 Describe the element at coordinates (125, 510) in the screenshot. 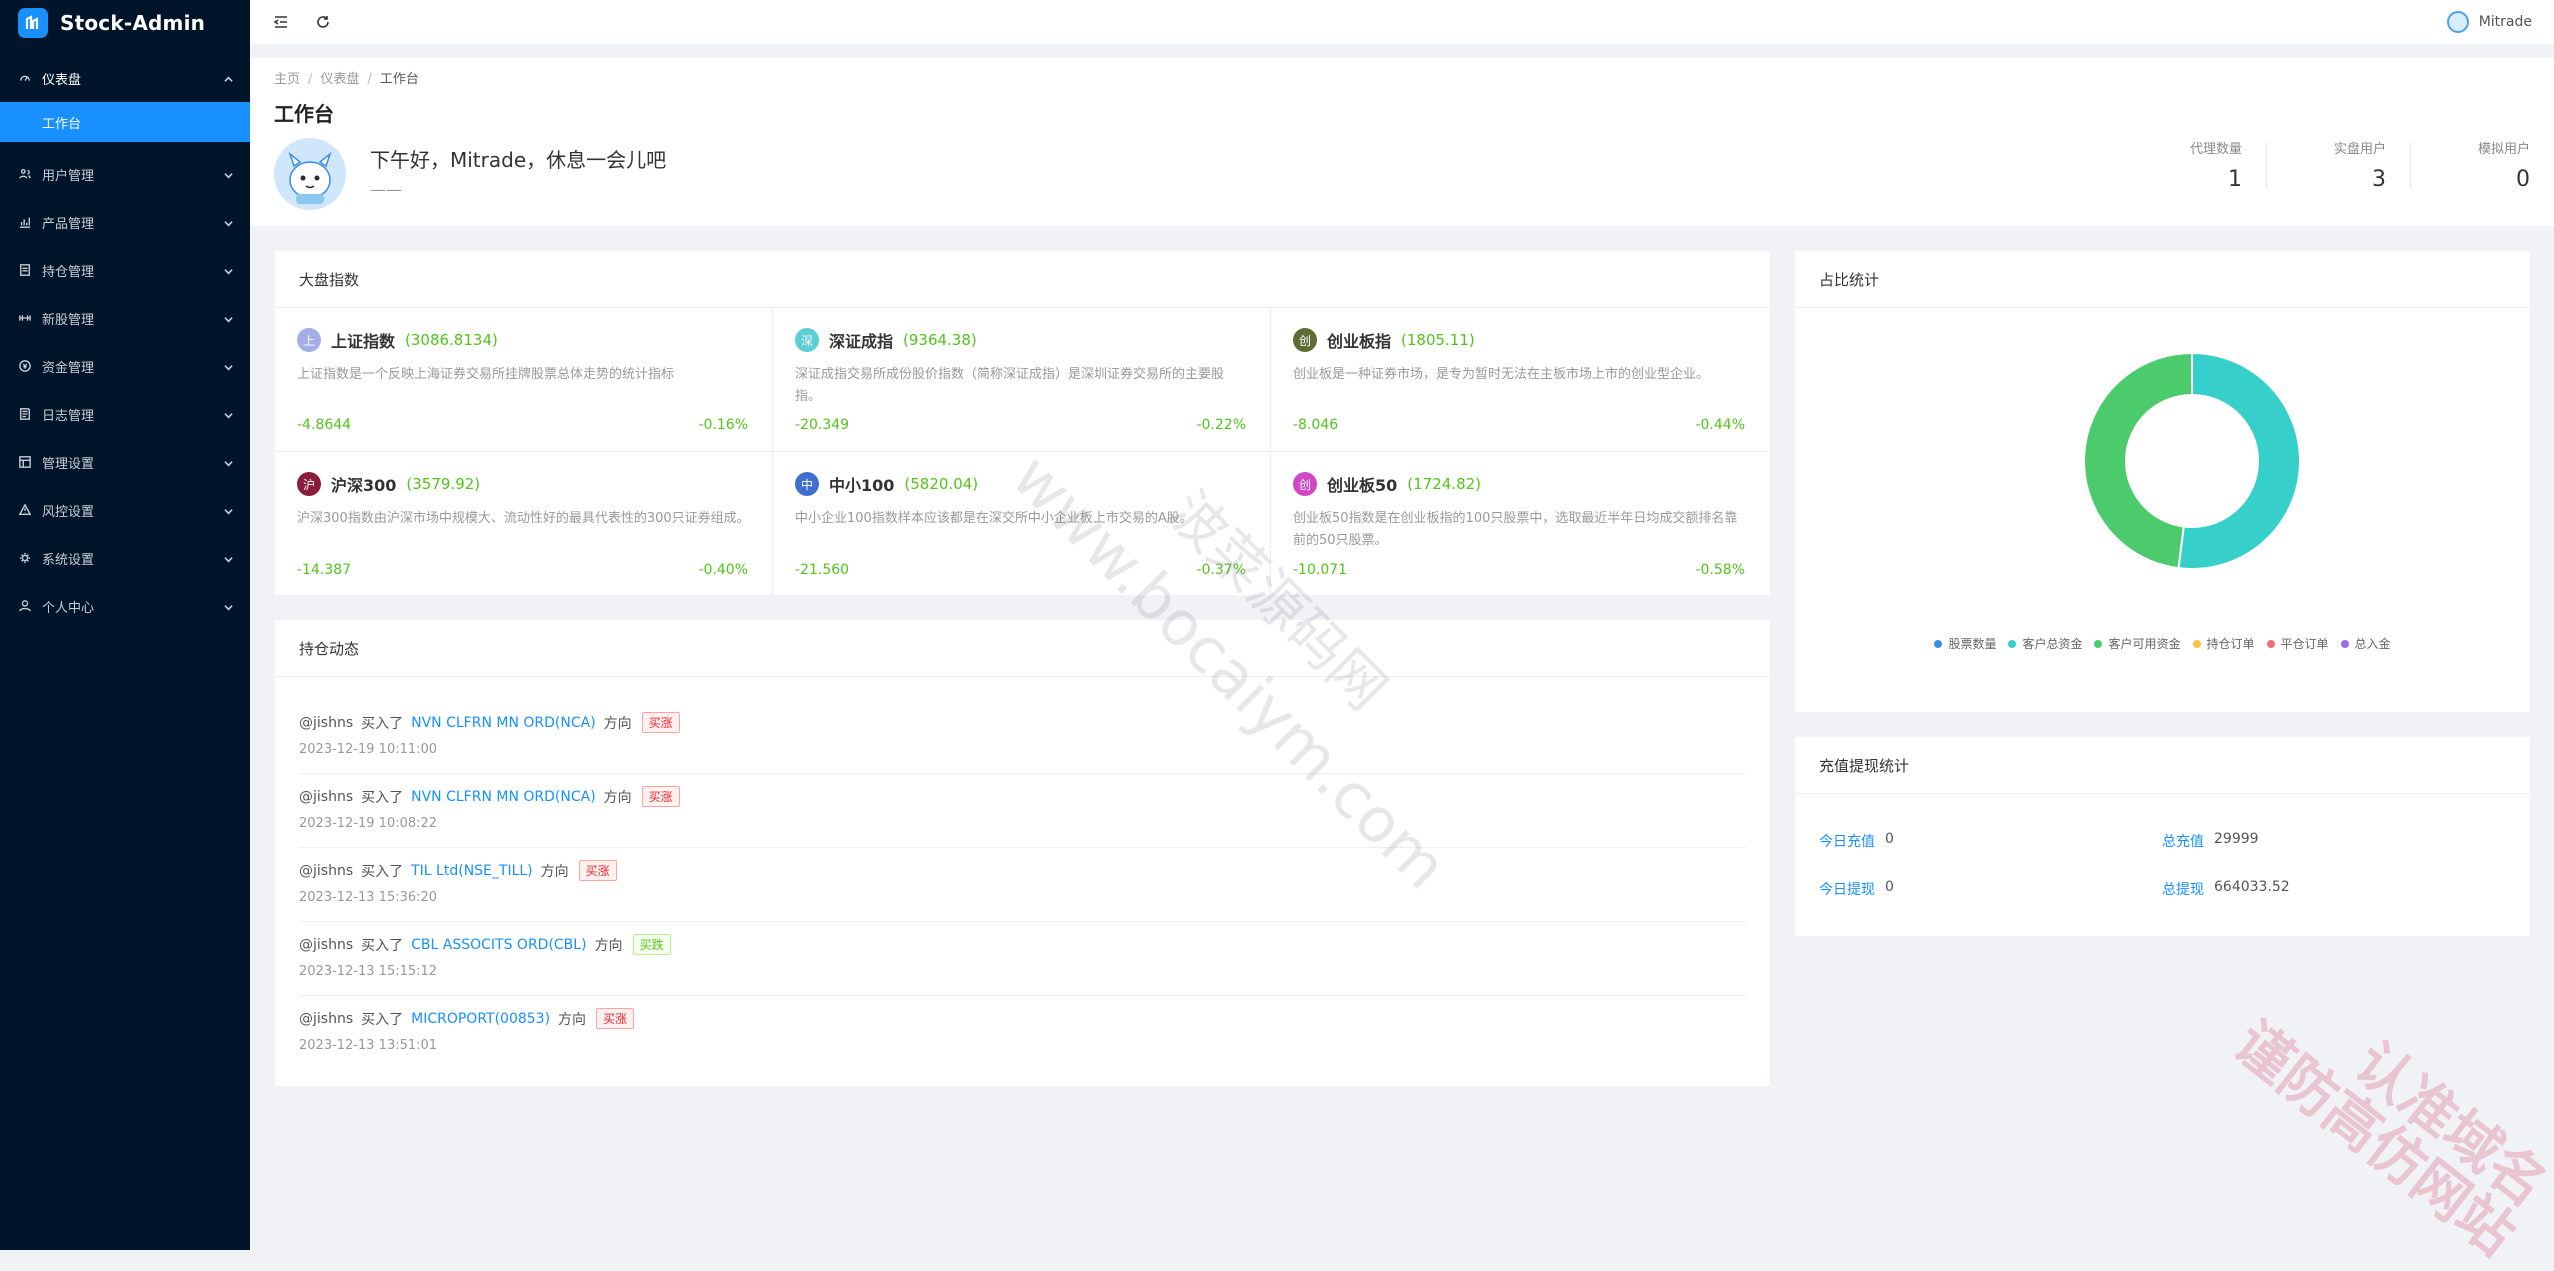

I see `sidebar-item-risk: 风控设置` at that location.